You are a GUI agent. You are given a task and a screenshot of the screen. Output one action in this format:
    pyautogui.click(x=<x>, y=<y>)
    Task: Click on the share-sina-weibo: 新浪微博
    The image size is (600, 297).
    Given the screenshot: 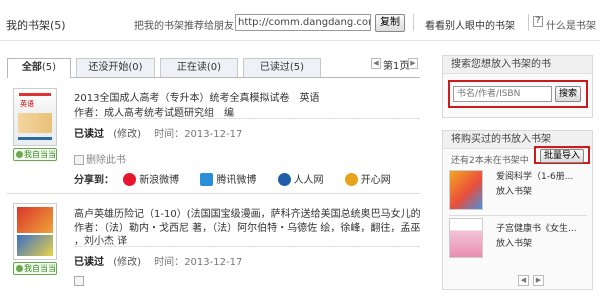 What is the action you would take?
    pyautogui.click(x=151, y=179)
    